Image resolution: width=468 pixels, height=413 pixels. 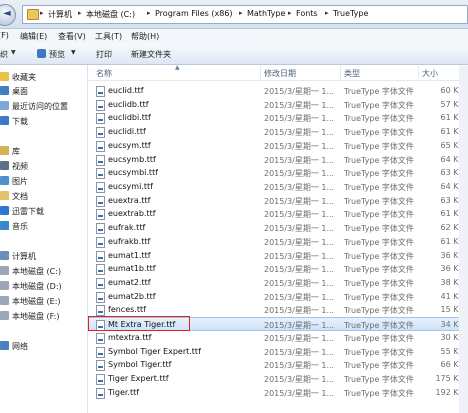 I want to click on menu-file: (F), so click(x=4, y=35).